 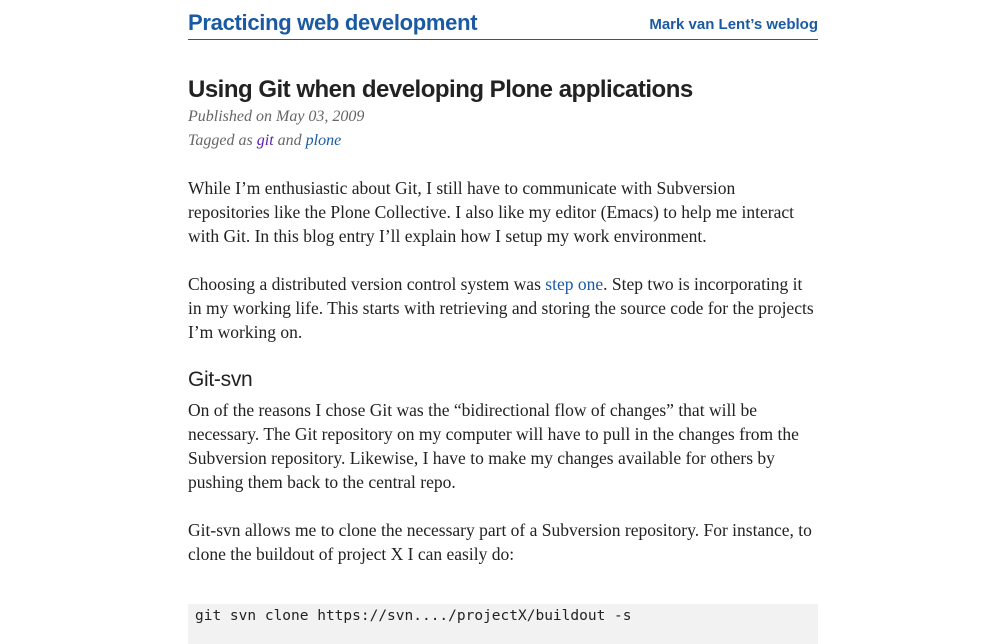 What do you see at coordinates (733, 24) in the screenshot?
I see `site-subtitle-link: Mark van Lent’s weblog` at bounding box center [733, 24].